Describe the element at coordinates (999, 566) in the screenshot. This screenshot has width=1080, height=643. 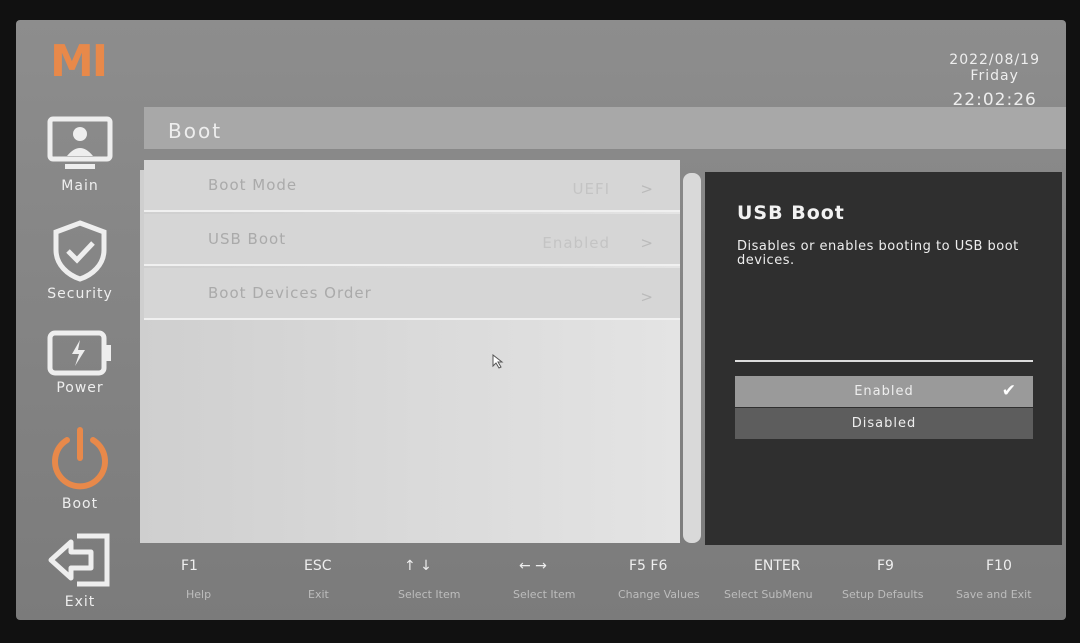
I see `key-f10: F10` at that location.